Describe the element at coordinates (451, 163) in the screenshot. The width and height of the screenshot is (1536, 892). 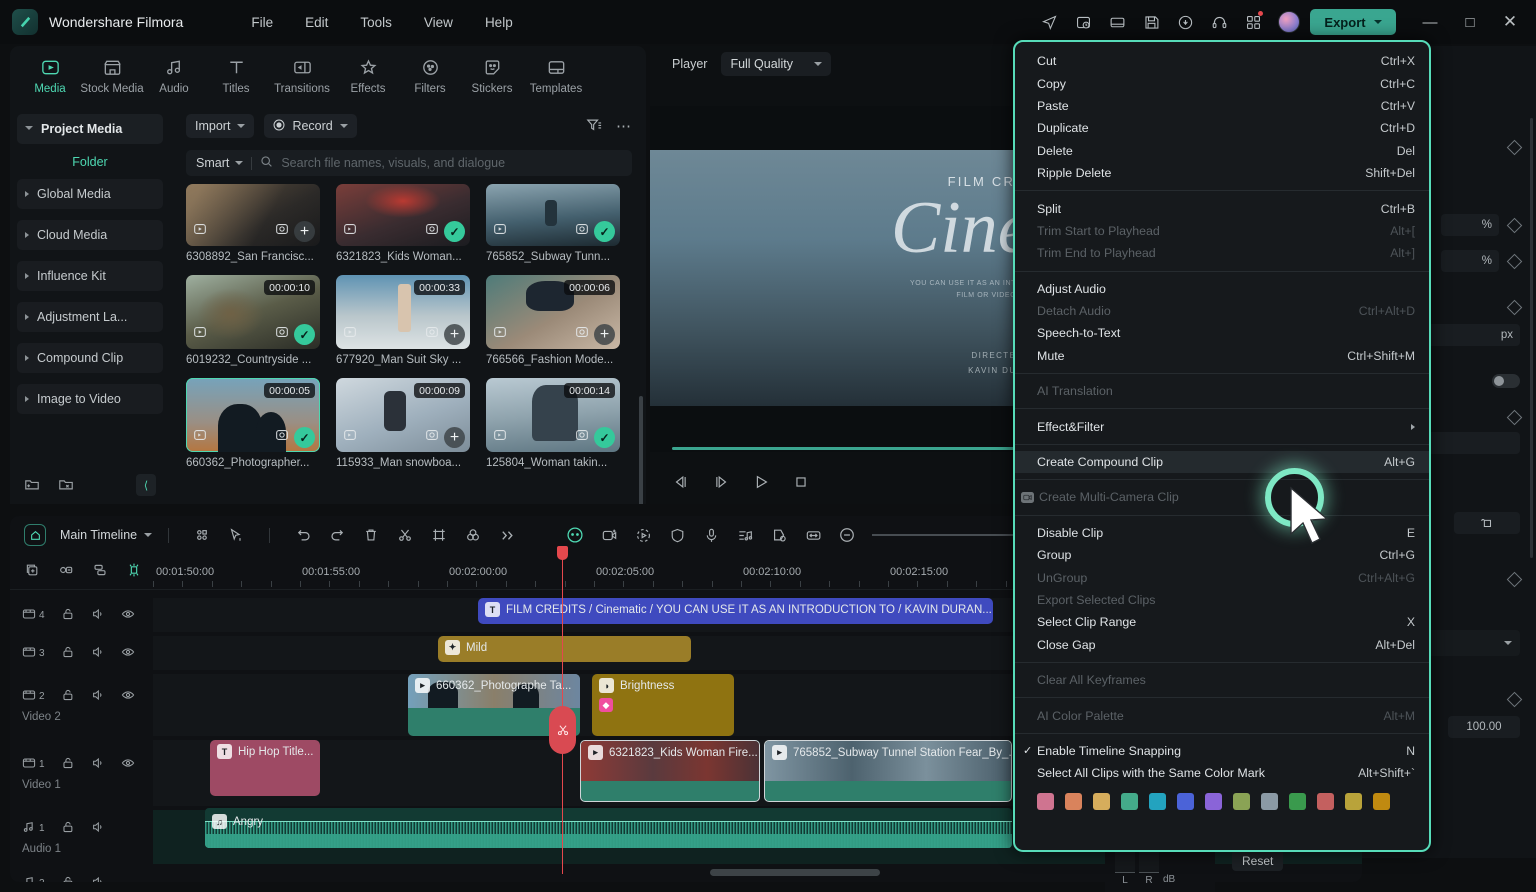
I see `search-input` at that location.